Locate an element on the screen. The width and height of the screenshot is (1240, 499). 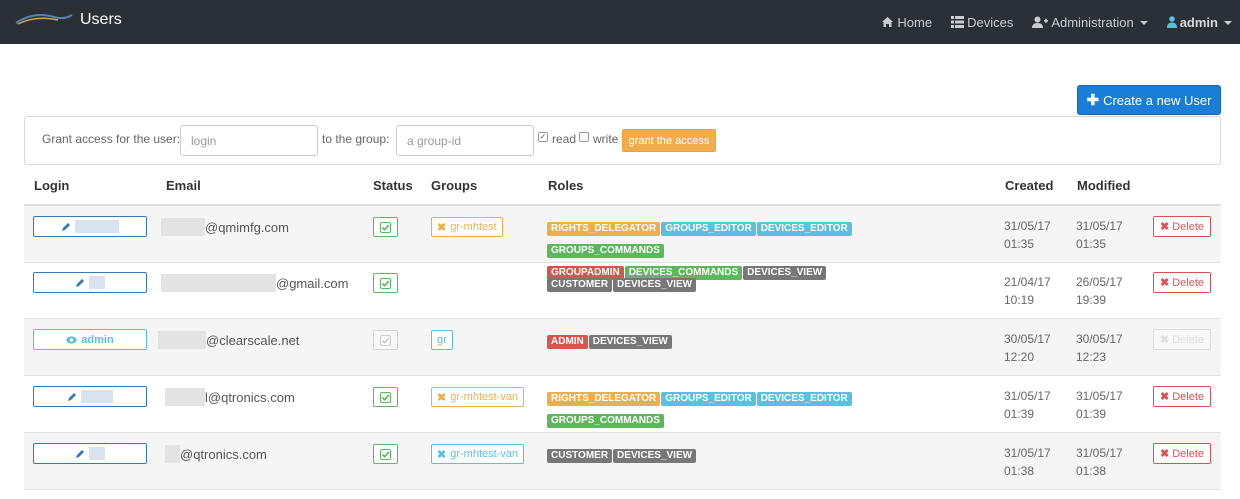
role-badge: GROUPS_COMMANDS is located at coordinates (605, 251).